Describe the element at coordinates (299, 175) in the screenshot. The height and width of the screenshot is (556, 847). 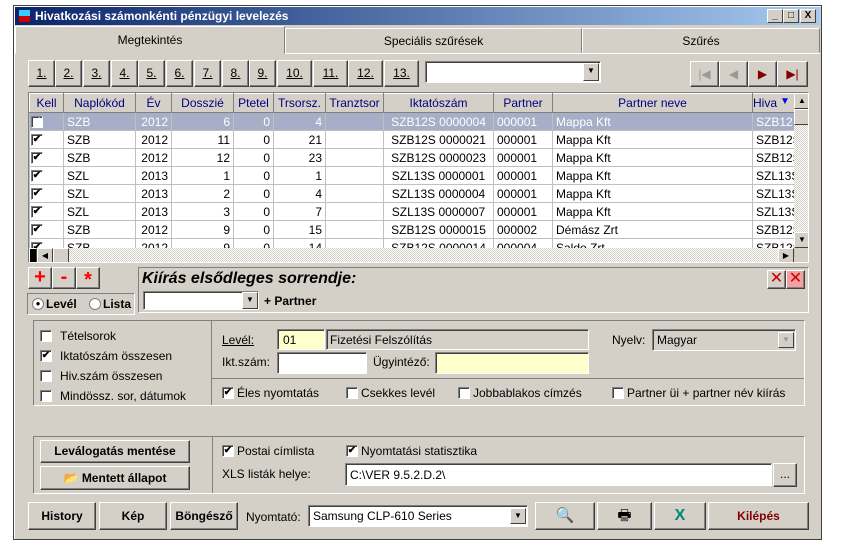
I see `cell-trsorsz: 1` at that location.